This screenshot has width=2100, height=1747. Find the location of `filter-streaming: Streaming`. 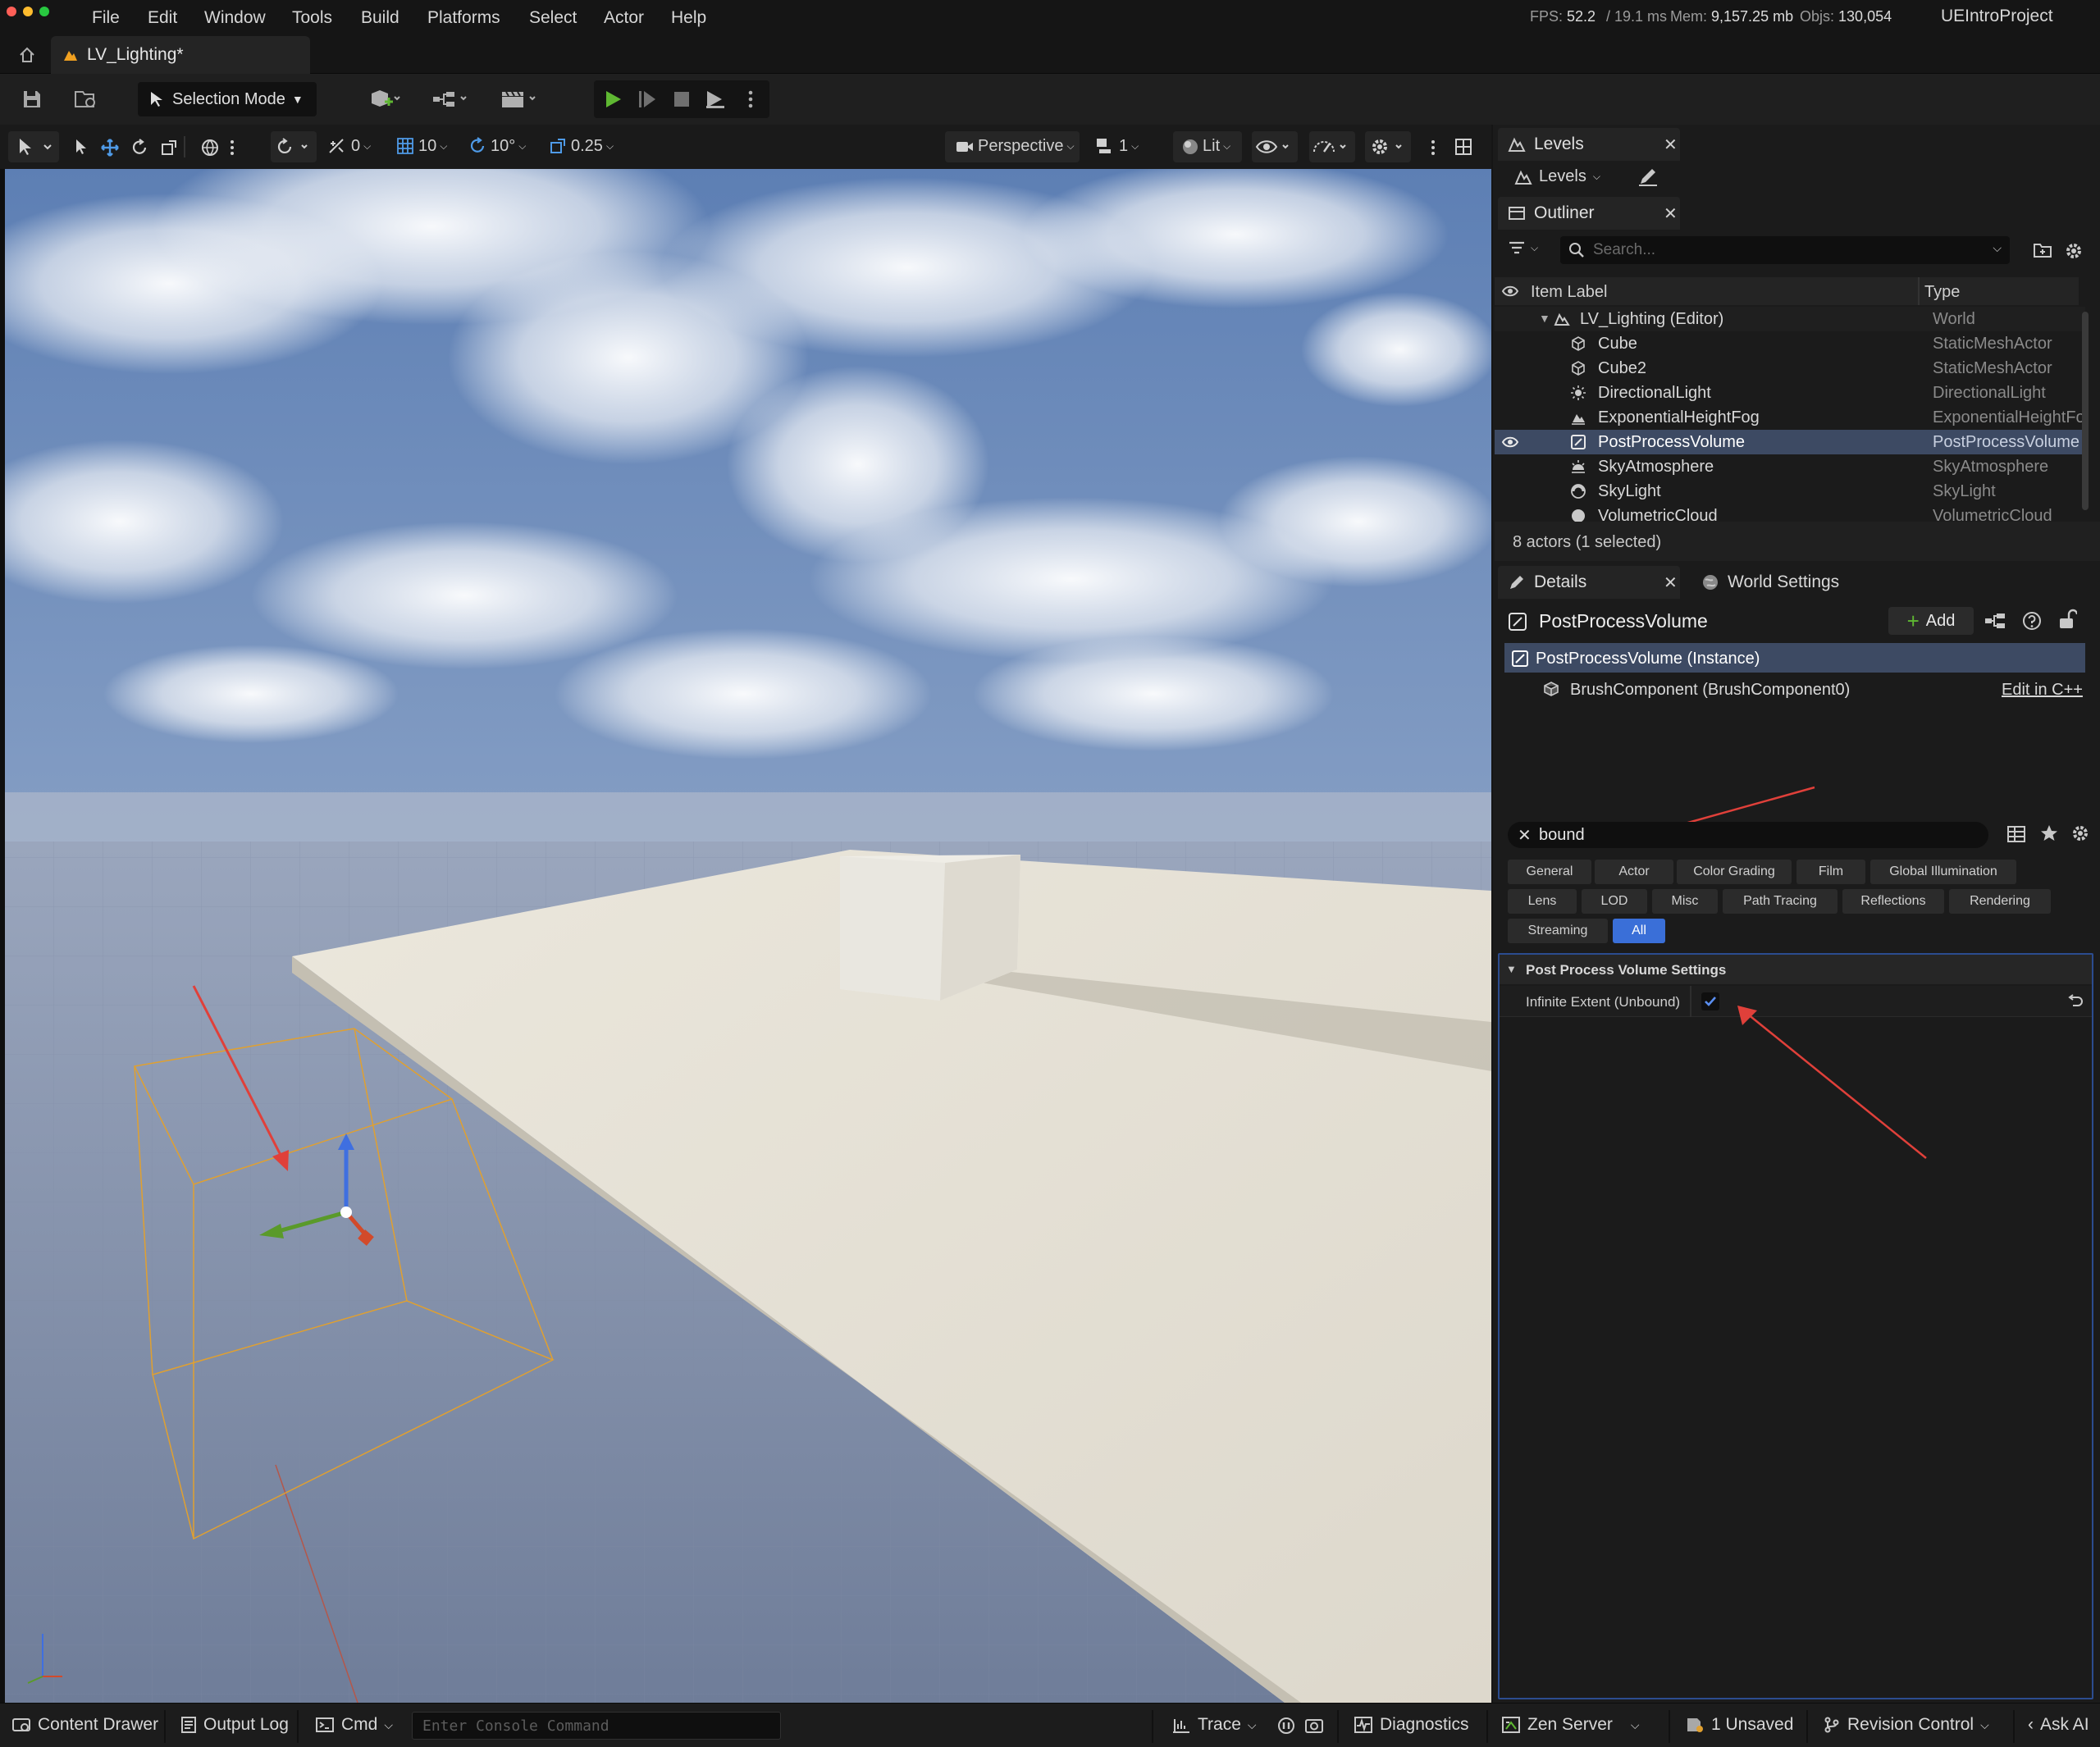

filter-streaming: Streaming is located at coordinates (1558, 931).